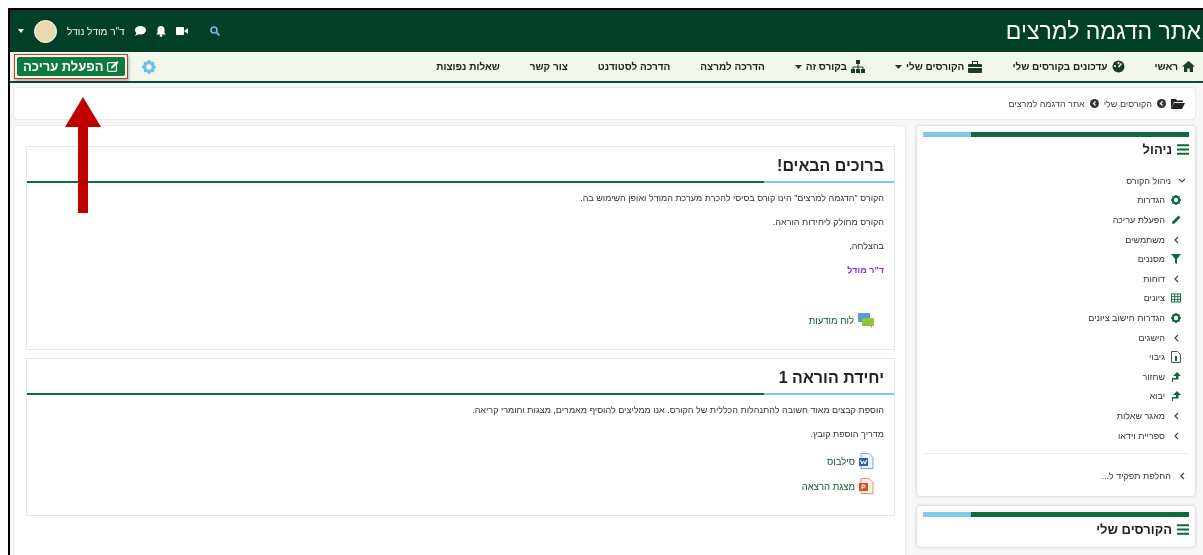 The height and width of the screenshot is (555, 1203). I want to click on activity-link: לוח מודעות, so click(831, 320).